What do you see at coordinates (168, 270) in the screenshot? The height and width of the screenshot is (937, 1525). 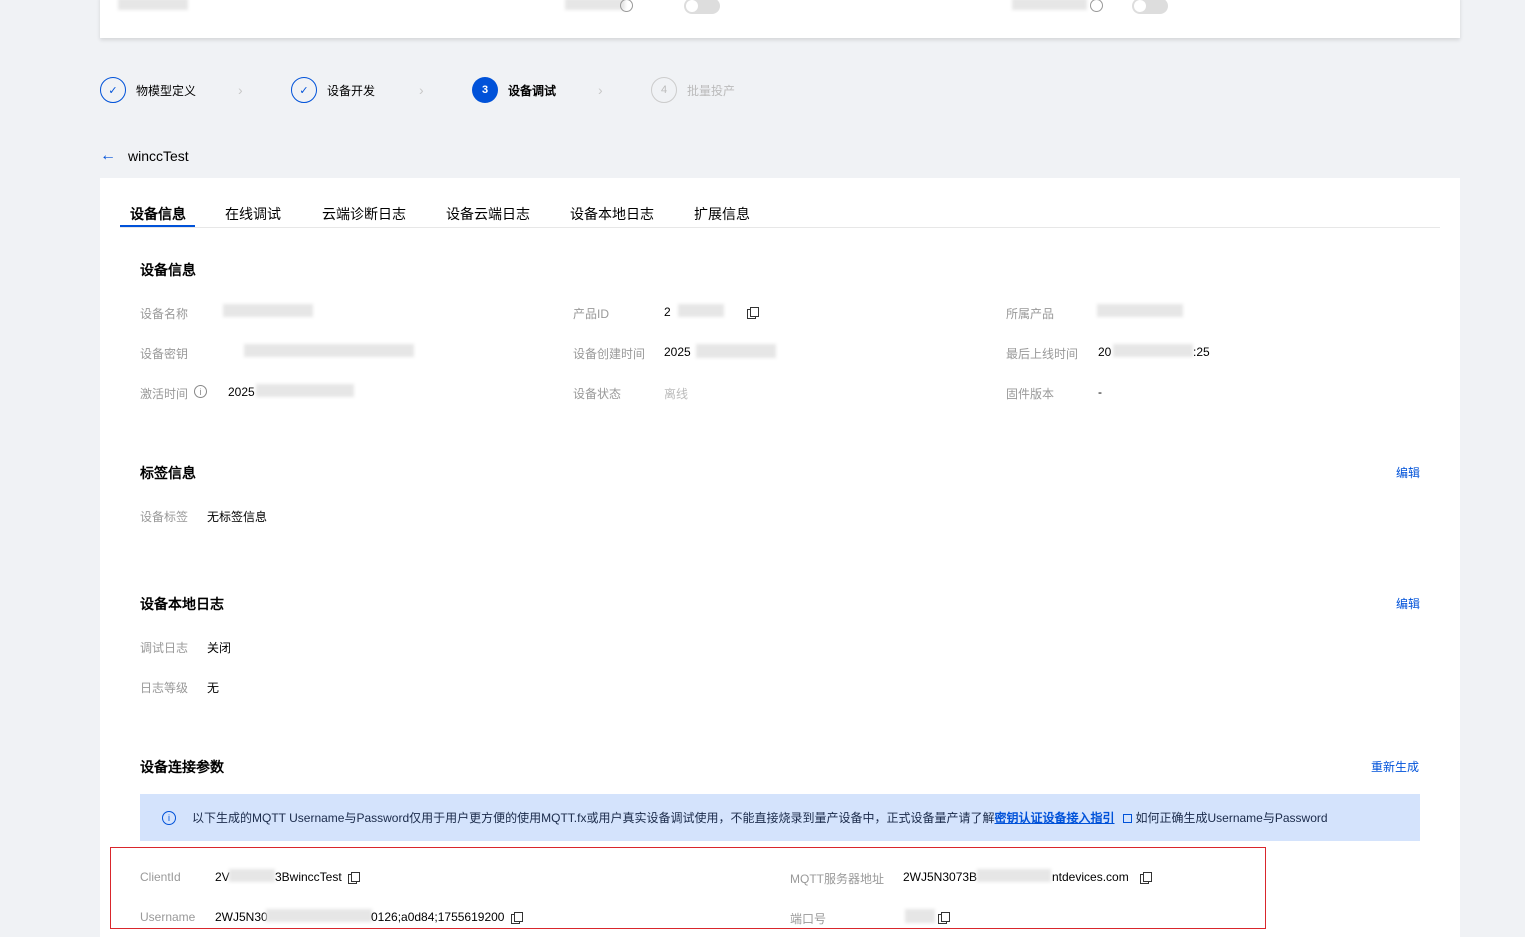 I see `section-title-device-info: 设备信息` at bounding box center [168, 270].